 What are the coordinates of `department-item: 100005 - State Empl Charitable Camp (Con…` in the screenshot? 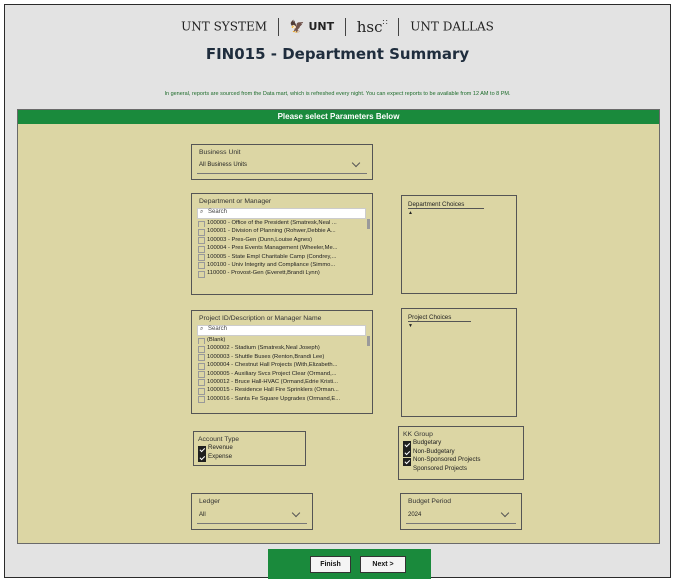 It's located at (281, 257).